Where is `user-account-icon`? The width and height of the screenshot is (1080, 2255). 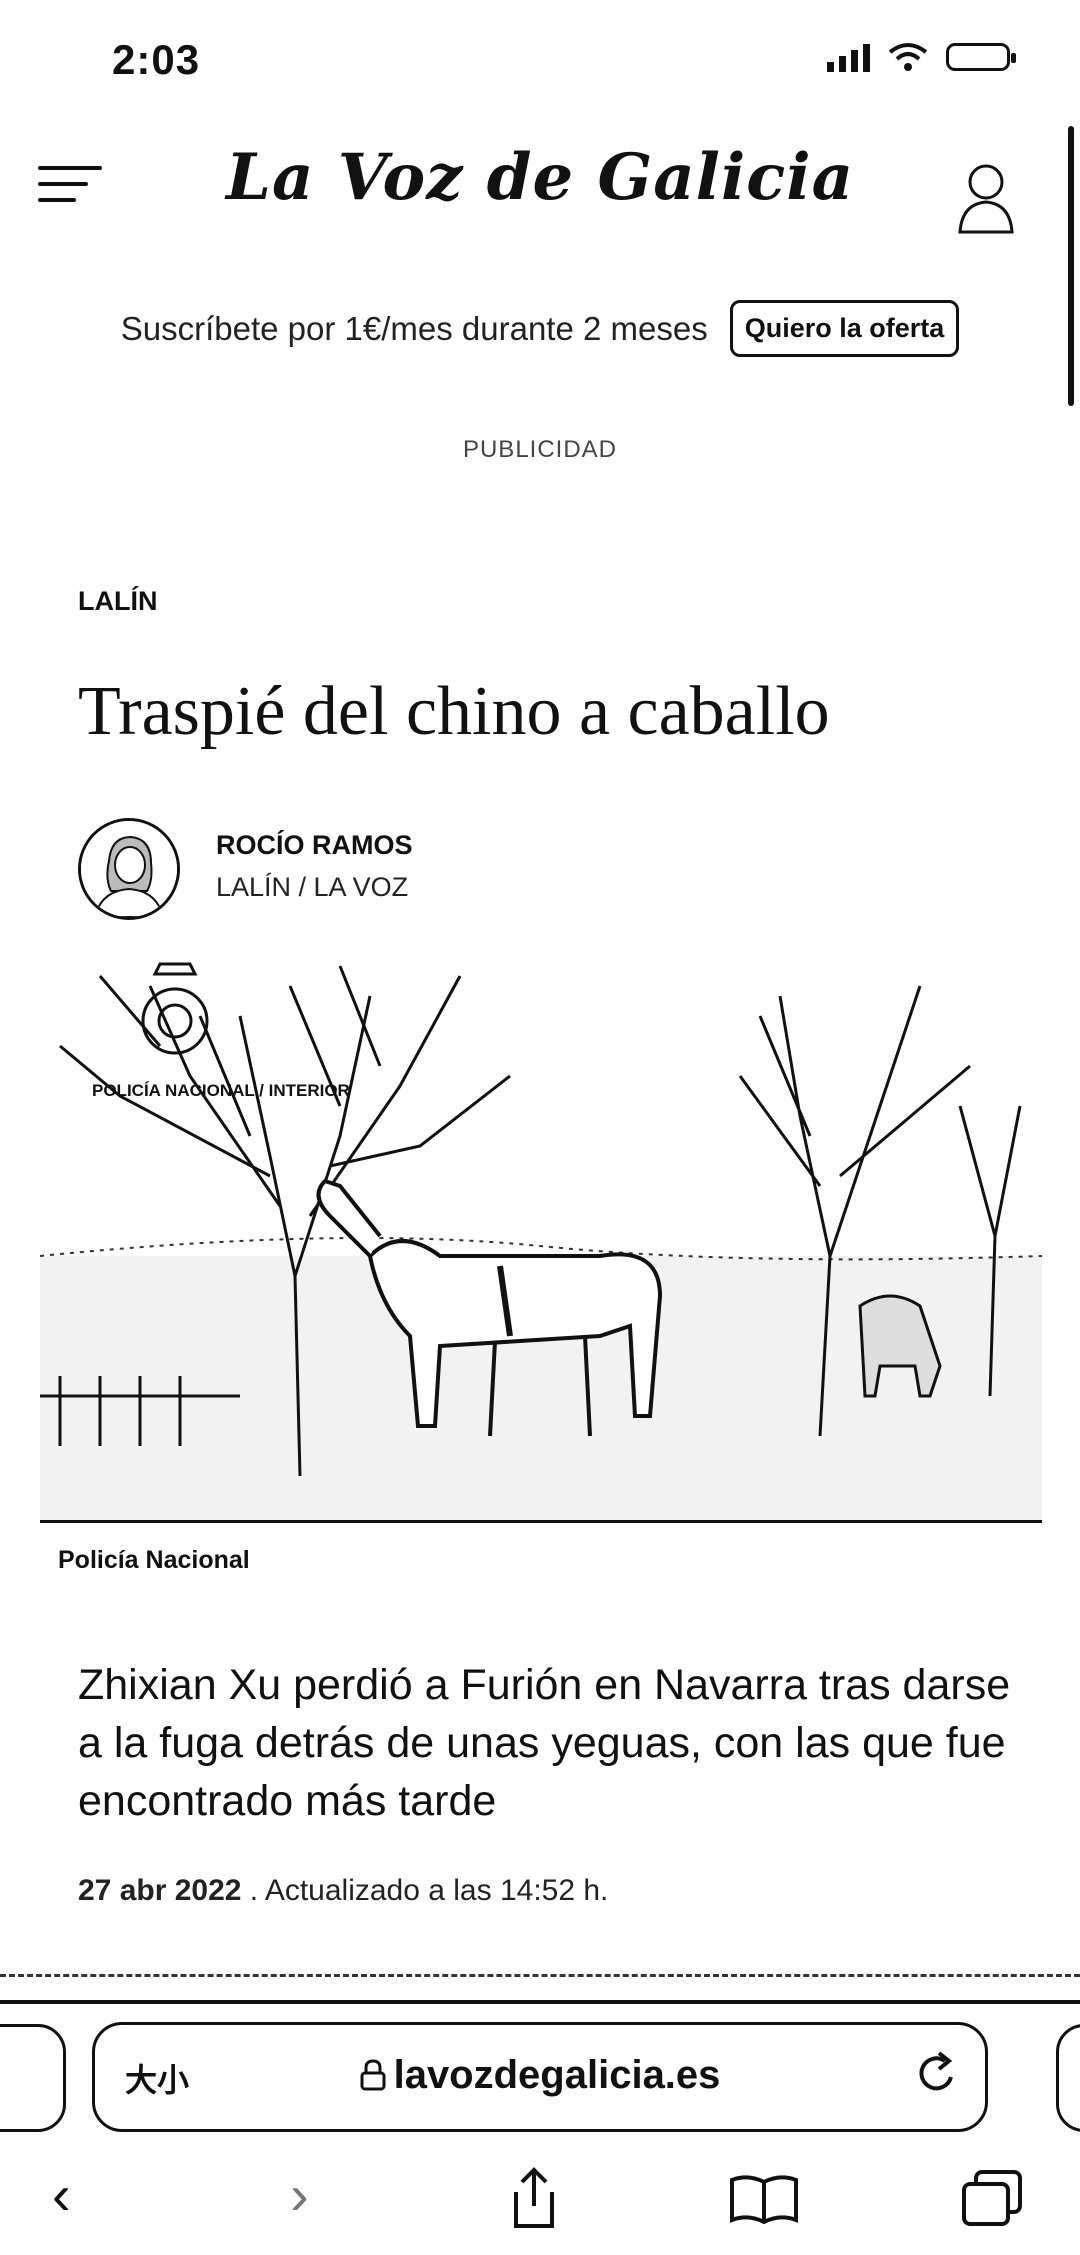
user-account-icon is located at coordinates (986, 196).